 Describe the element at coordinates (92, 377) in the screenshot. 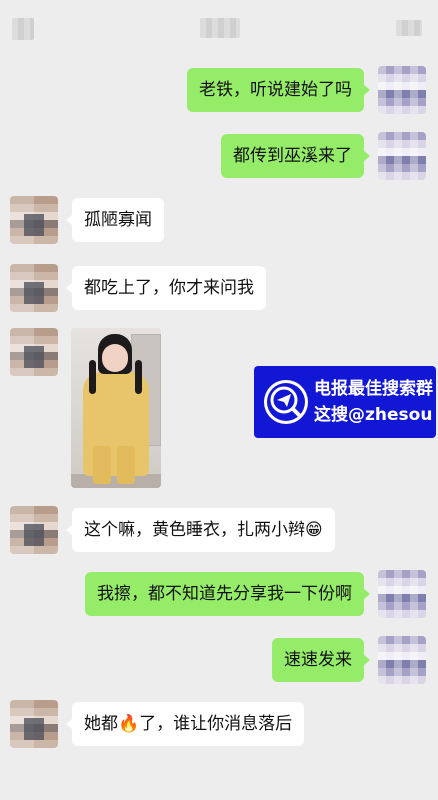

I see `photo-braid-left` at that location.